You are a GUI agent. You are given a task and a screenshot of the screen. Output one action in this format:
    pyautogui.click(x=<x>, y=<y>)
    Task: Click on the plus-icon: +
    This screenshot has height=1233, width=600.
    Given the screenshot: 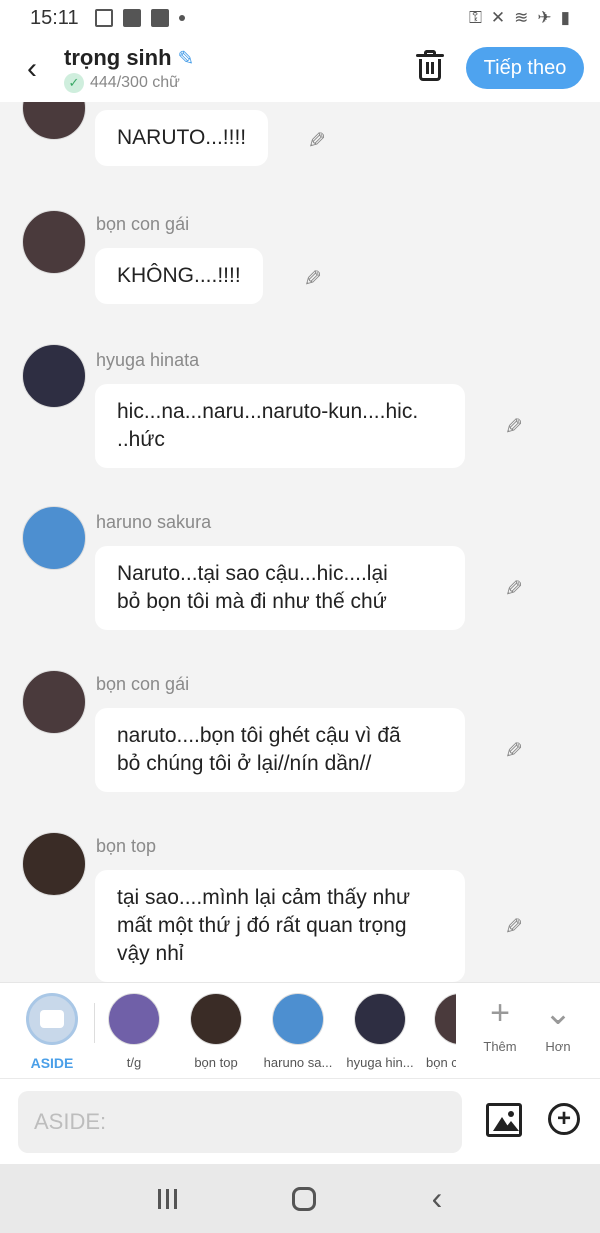 What is the action you would take?
    pyautogui.click(x=500, y=1013)
    